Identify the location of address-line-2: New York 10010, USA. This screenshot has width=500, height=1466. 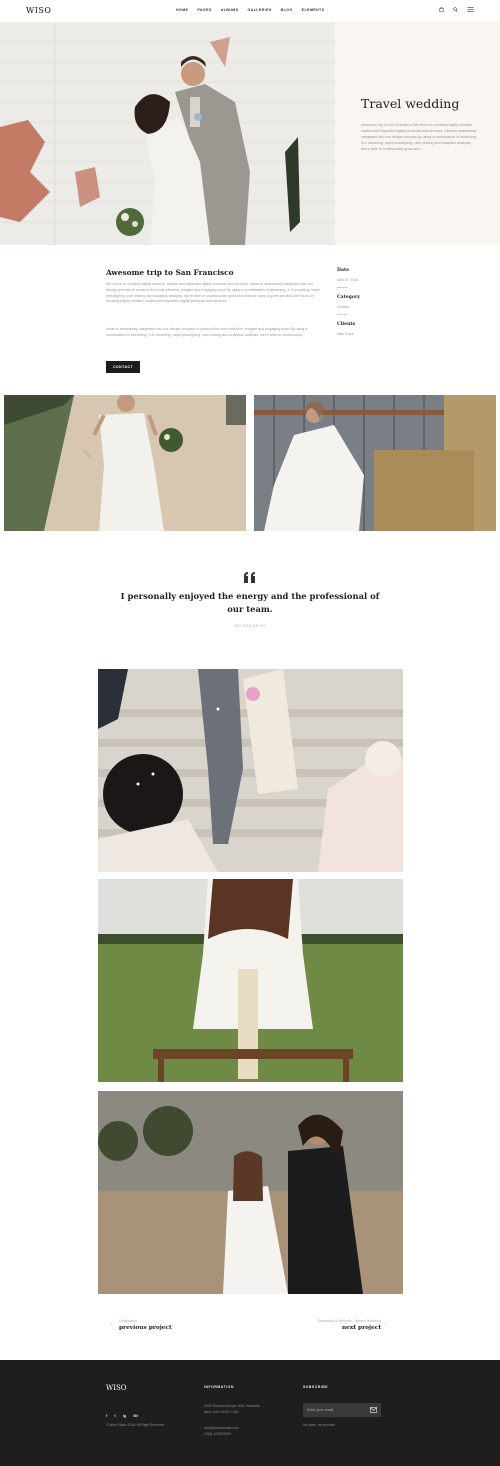
(221, 1412).